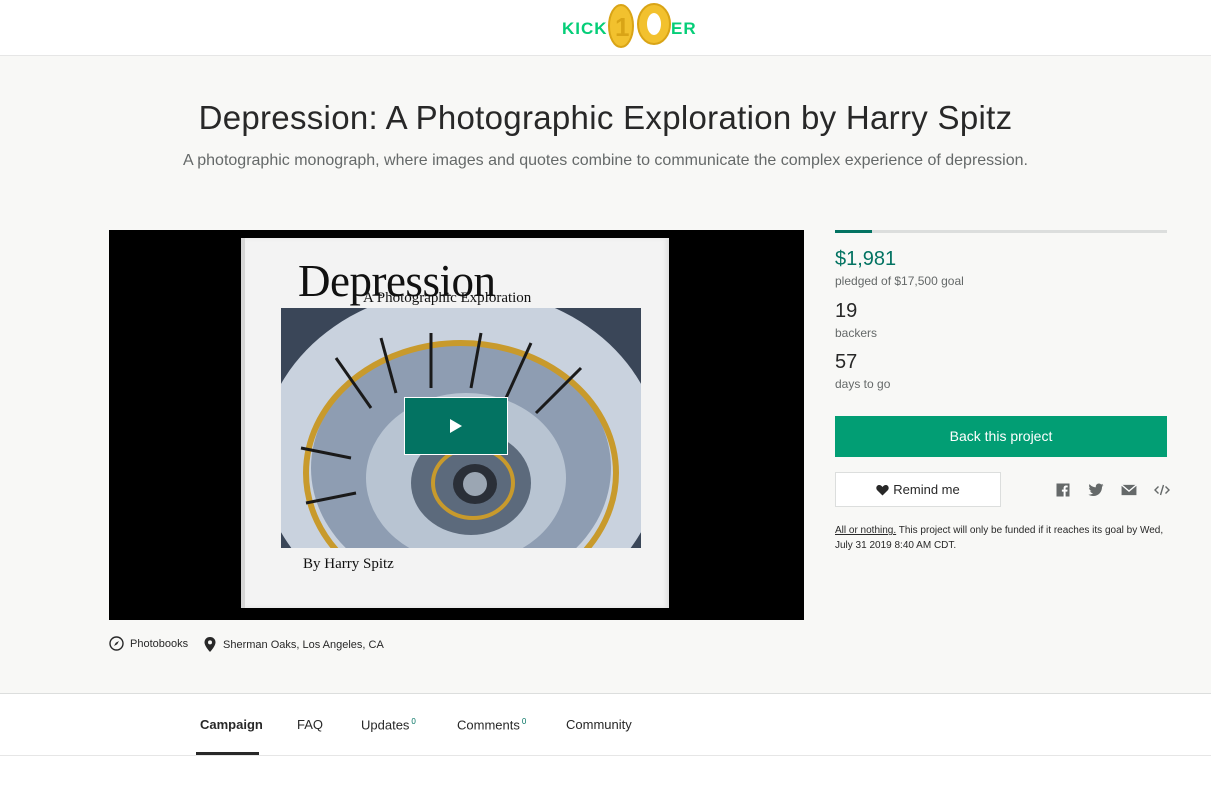 This screenshot has width=1211, height=795. I want to click on svg-text: ER, so click(684, 28).